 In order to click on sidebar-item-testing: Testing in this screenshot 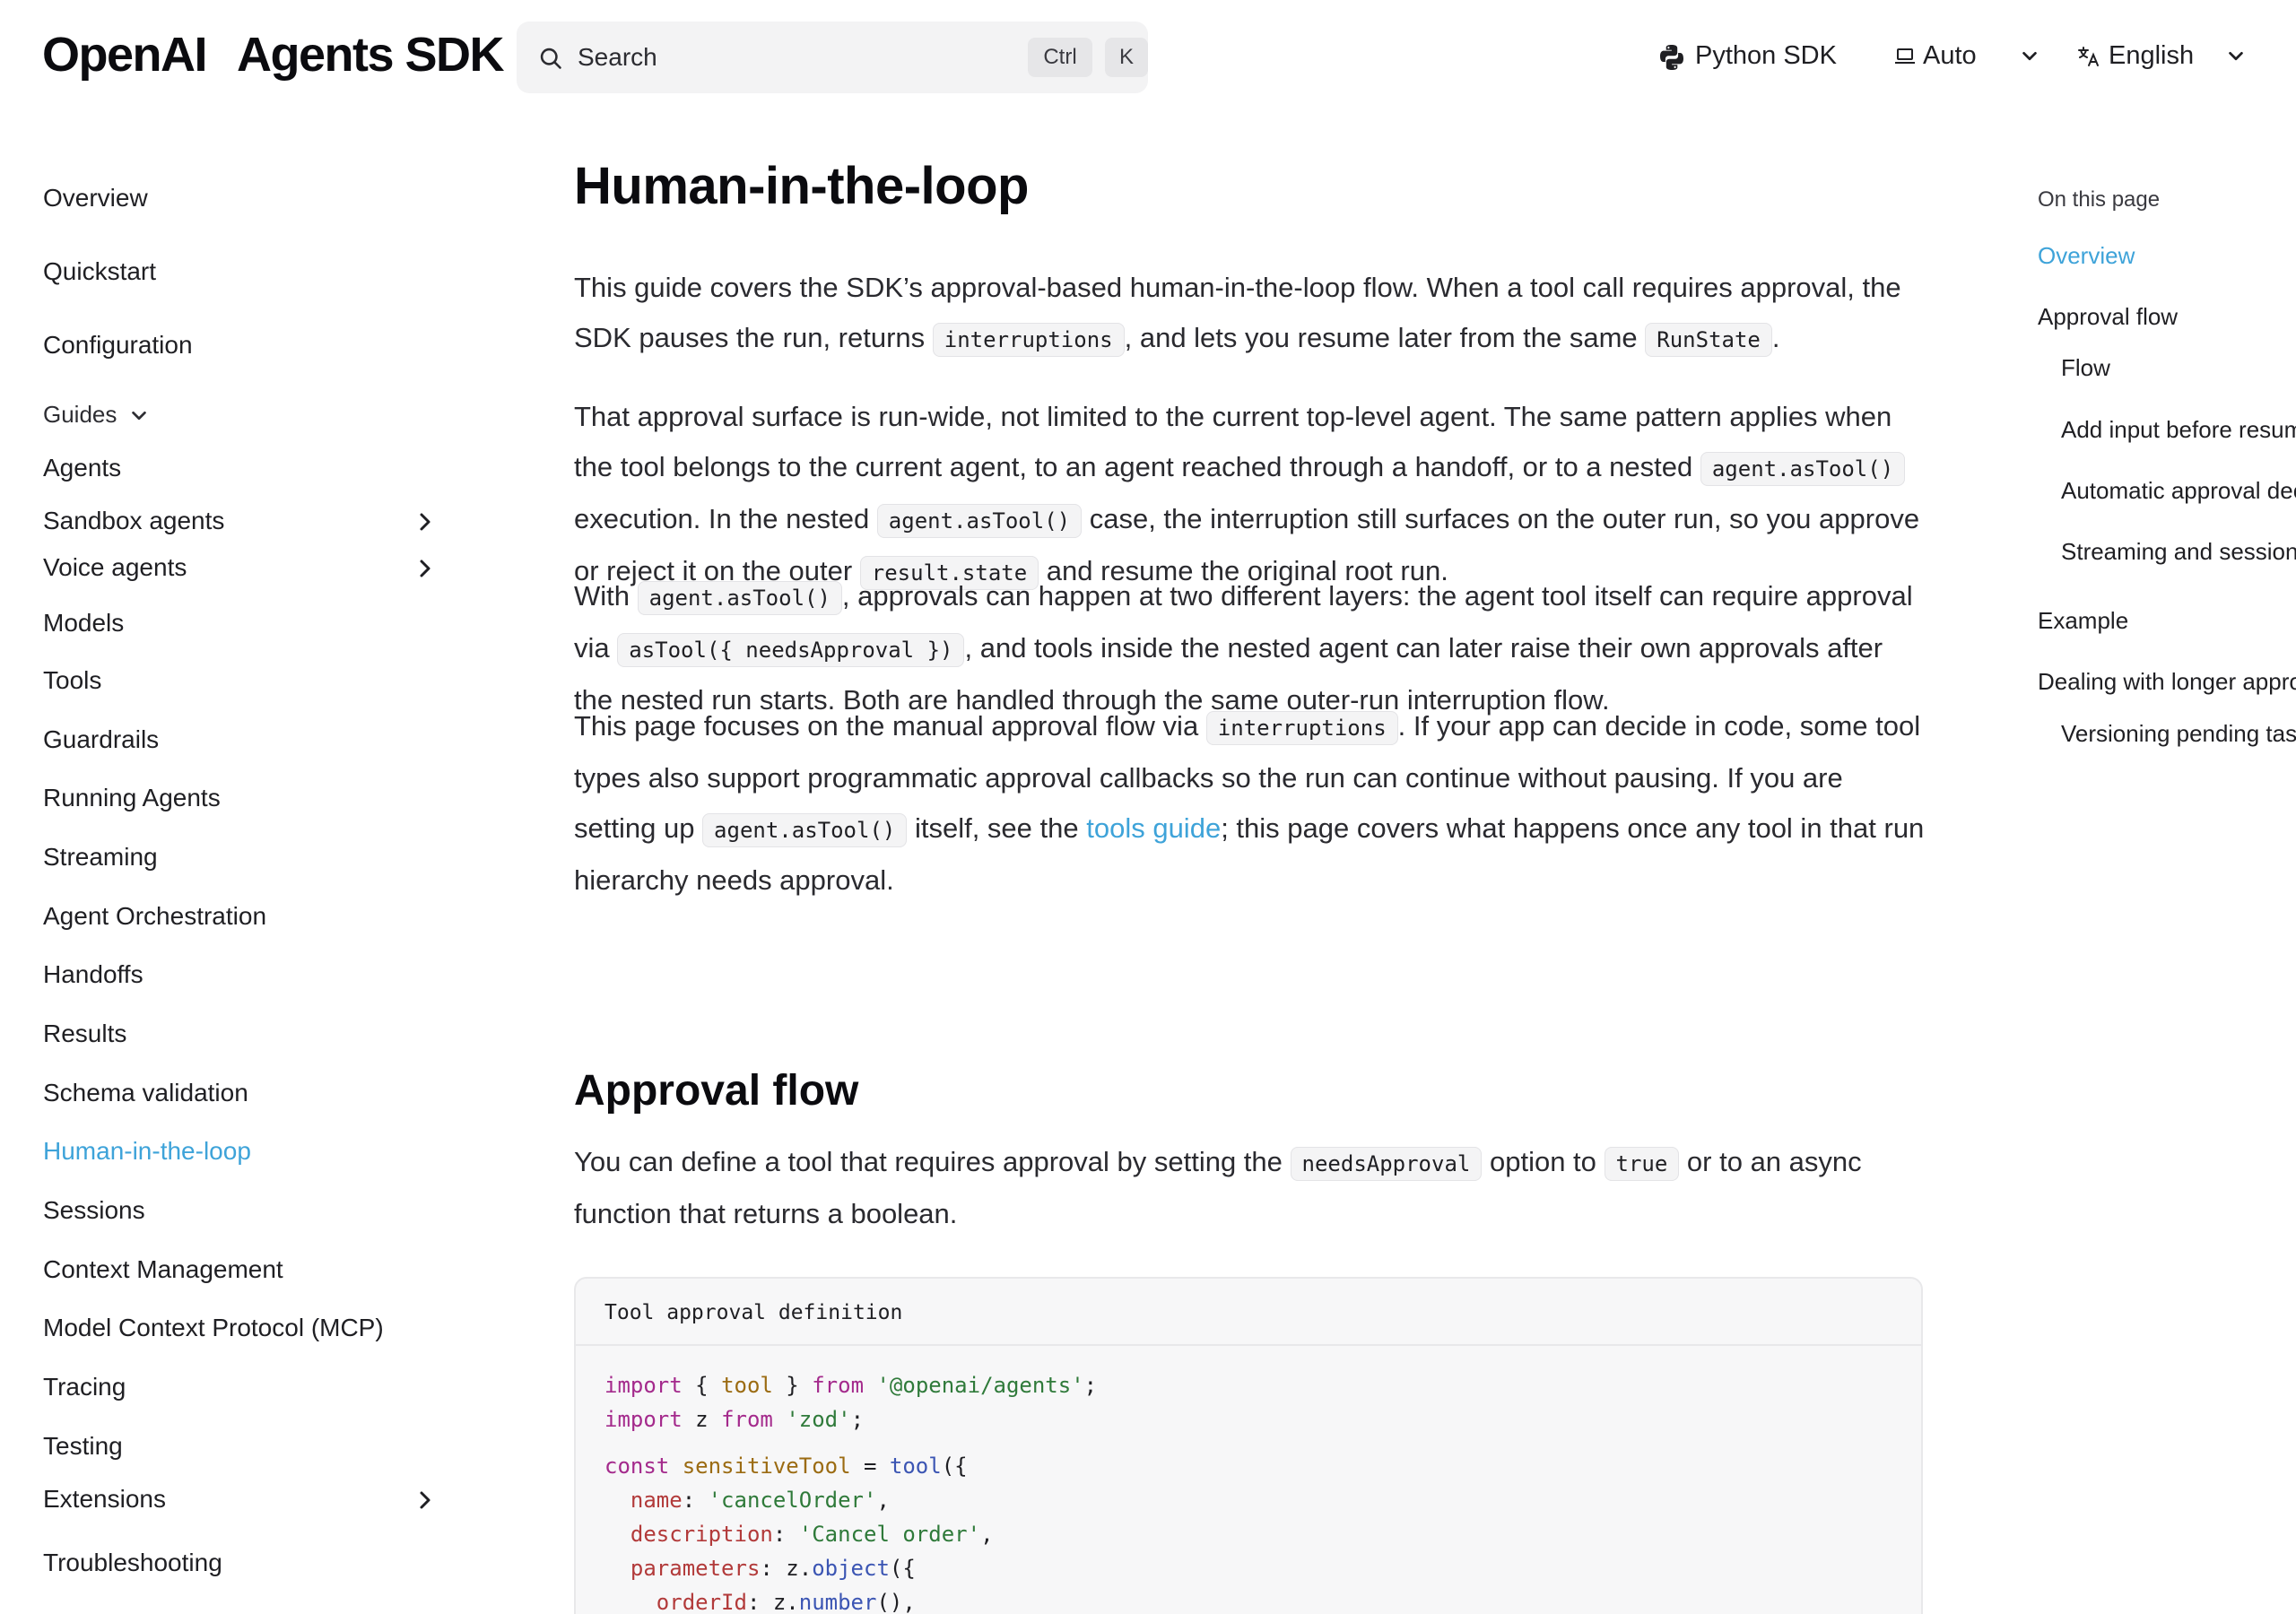, I will do `click(83, 1446)`.